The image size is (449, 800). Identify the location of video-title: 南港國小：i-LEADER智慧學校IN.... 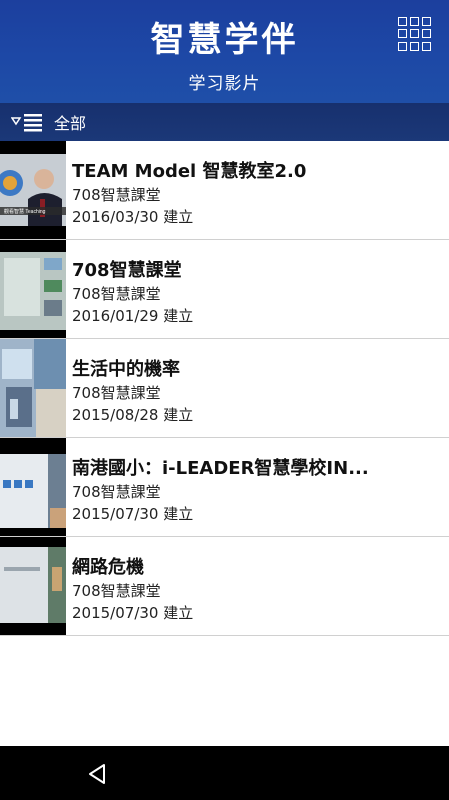
(220, 468).